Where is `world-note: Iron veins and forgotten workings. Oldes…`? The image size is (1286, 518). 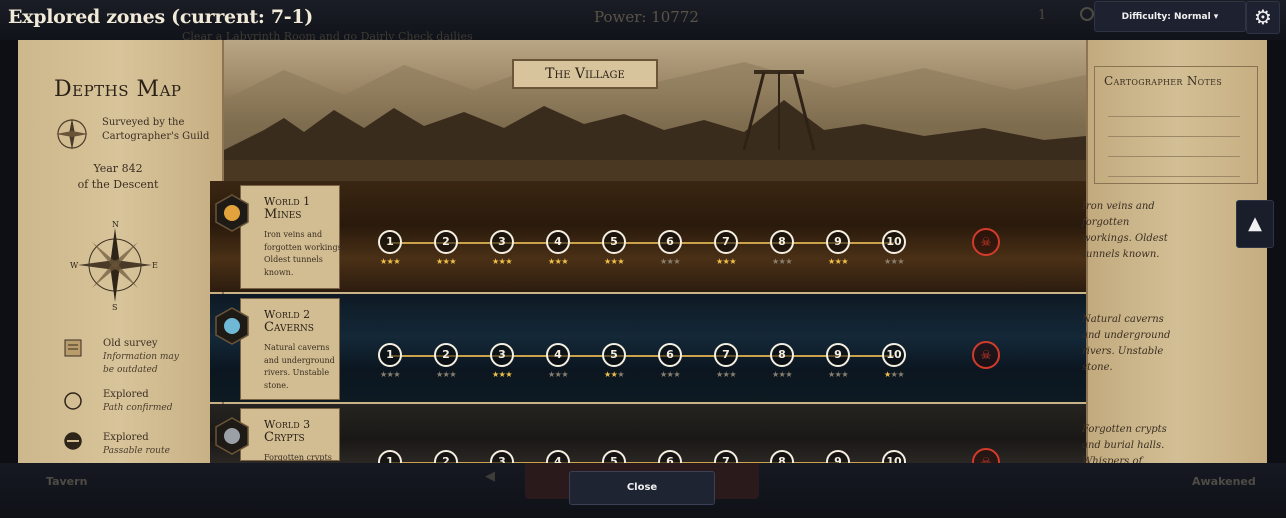
world-note: Iron veins and forgotten workings. Oldes… is located at coordinates (1125, 230).